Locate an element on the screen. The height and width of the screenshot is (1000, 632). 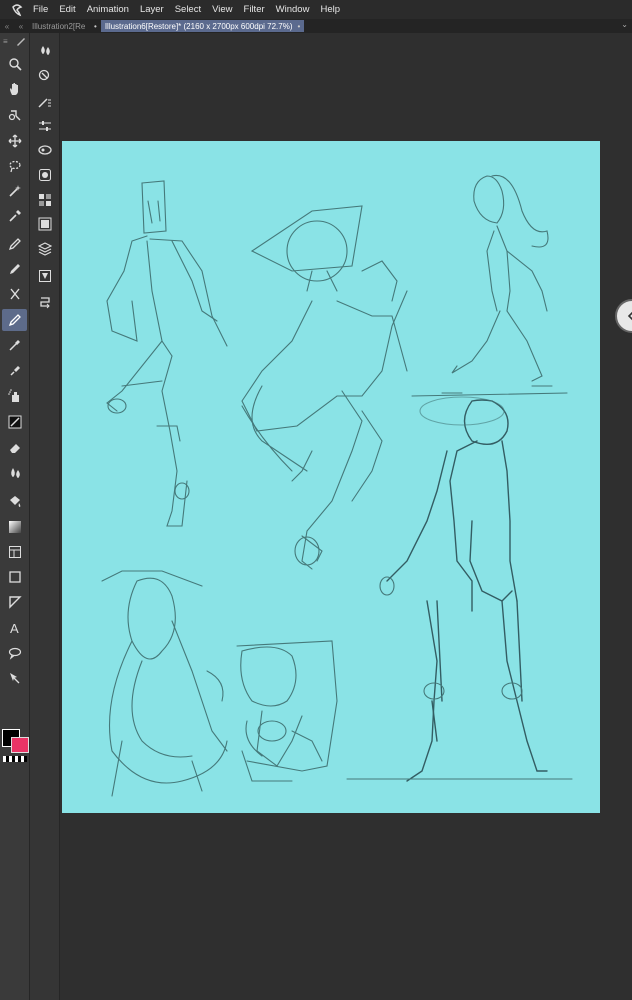
menu-view: View is located at coordinates (222, 9).